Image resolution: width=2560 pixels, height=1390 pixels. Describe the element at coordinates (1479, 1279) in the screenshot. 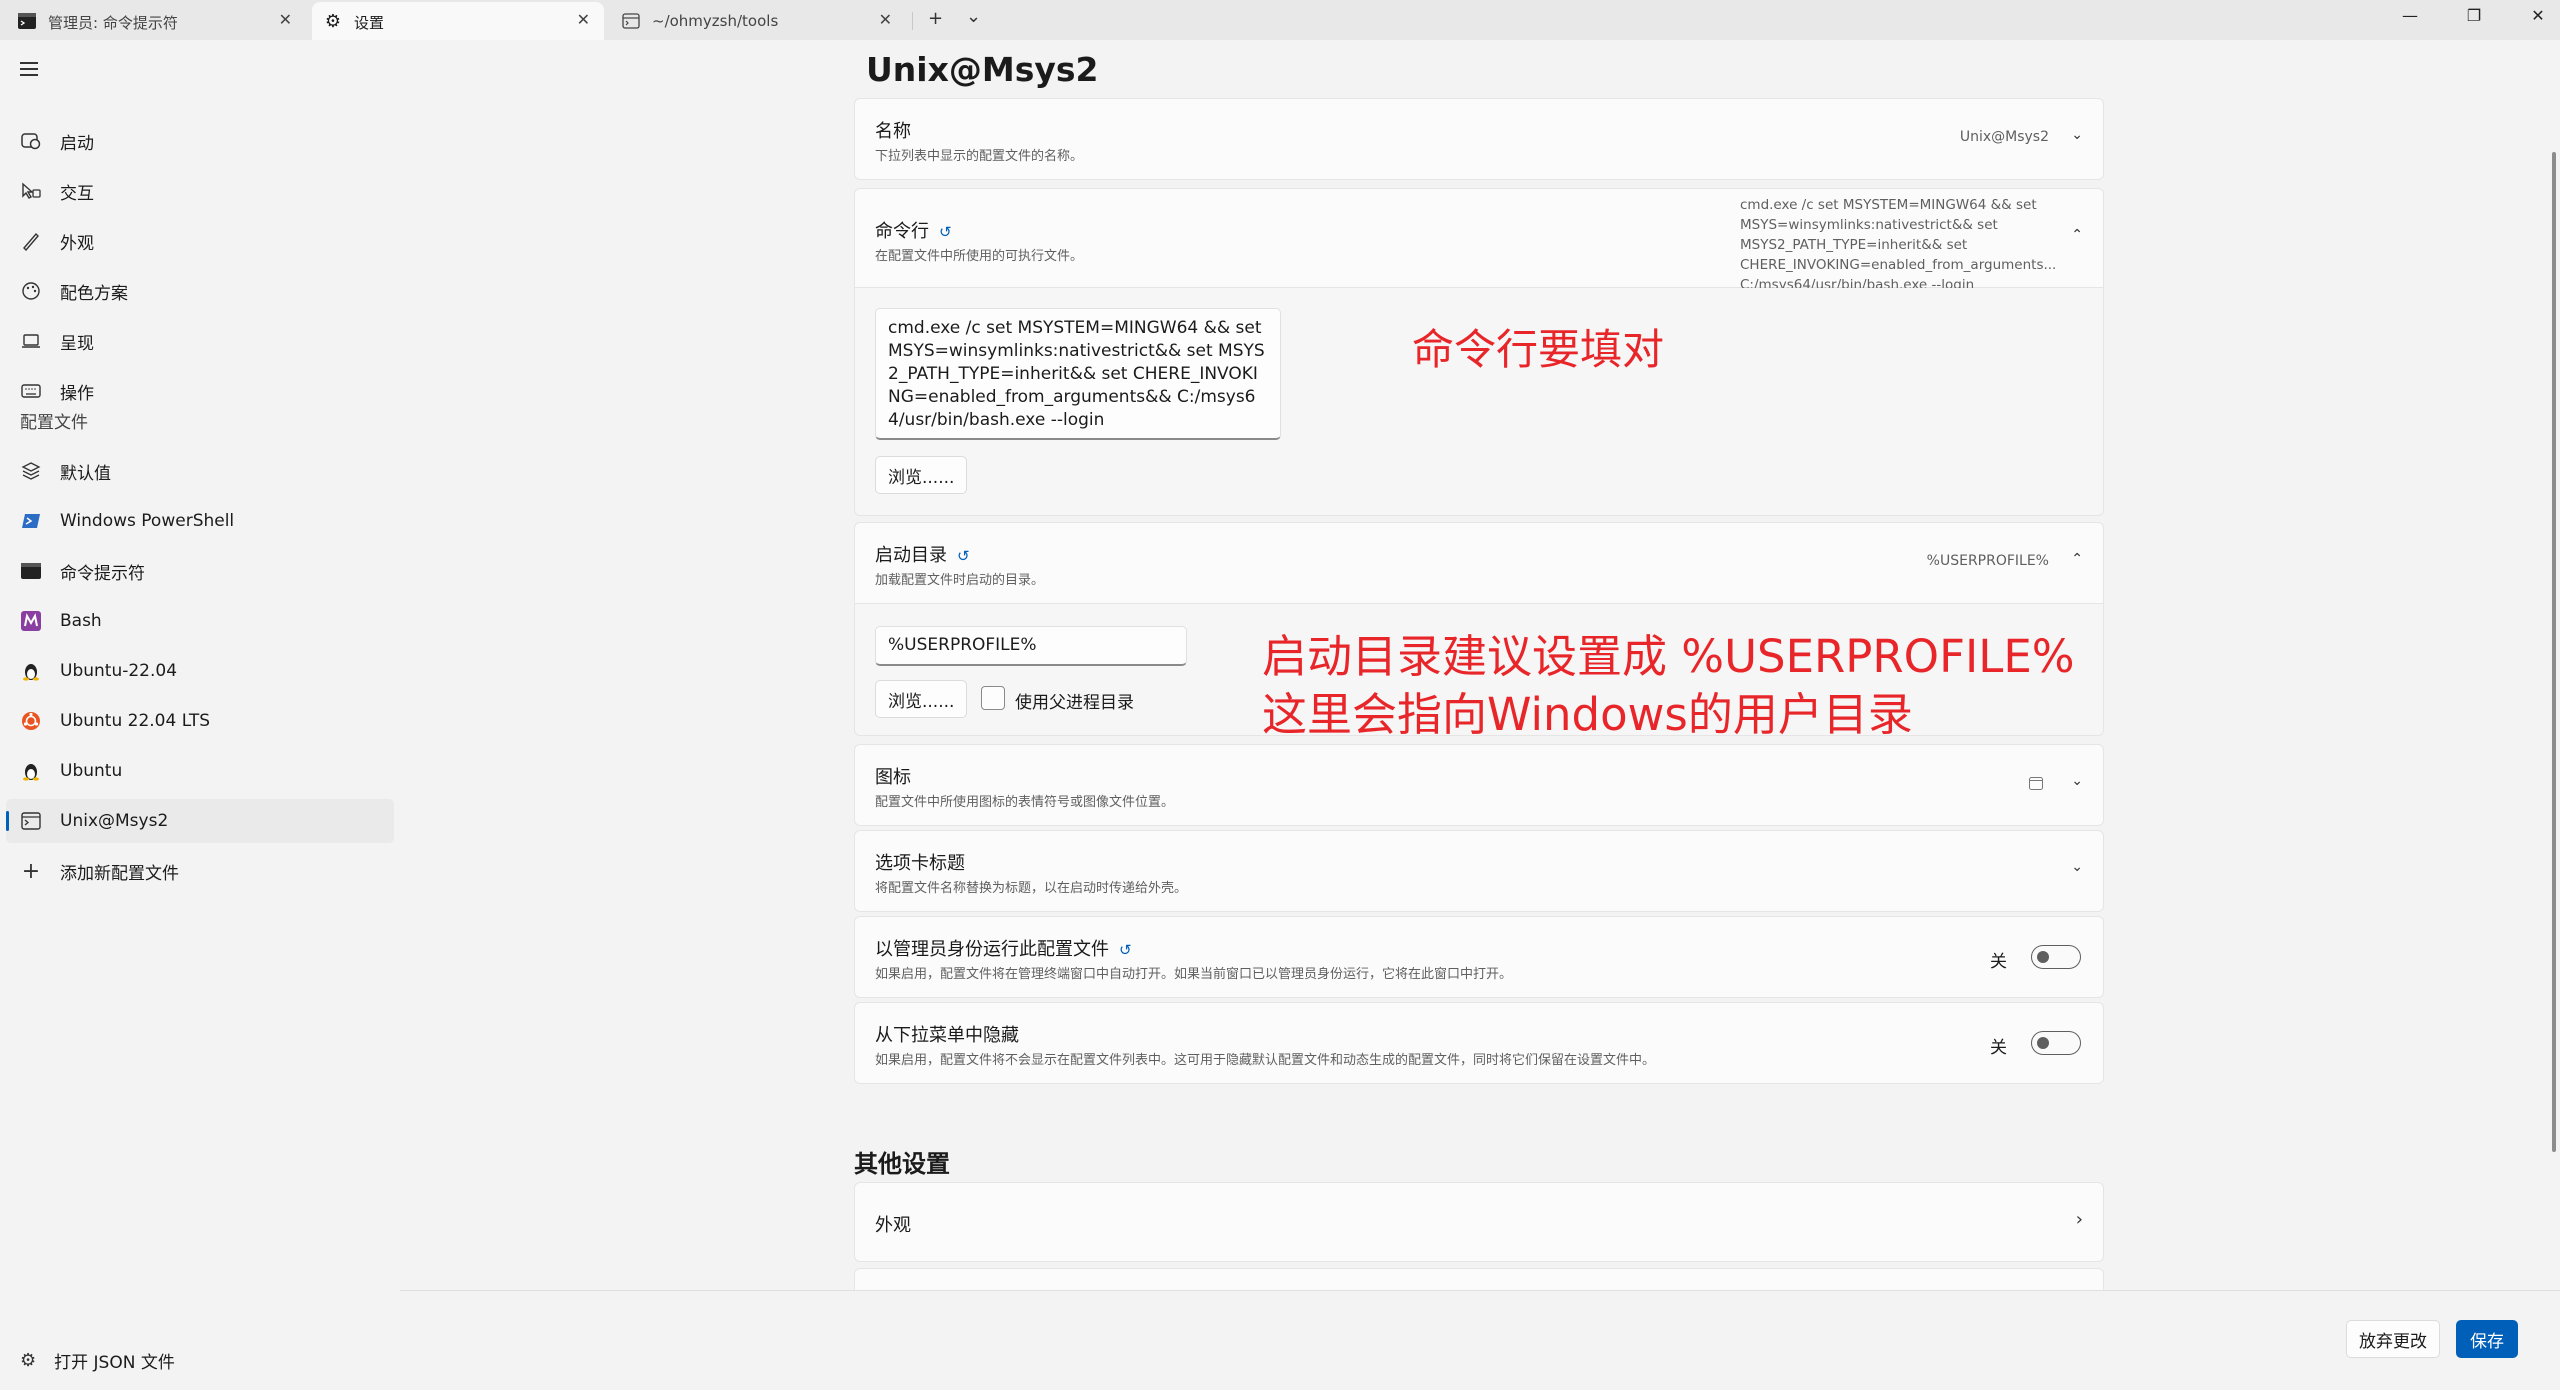

I see `next-link-card` at that location.